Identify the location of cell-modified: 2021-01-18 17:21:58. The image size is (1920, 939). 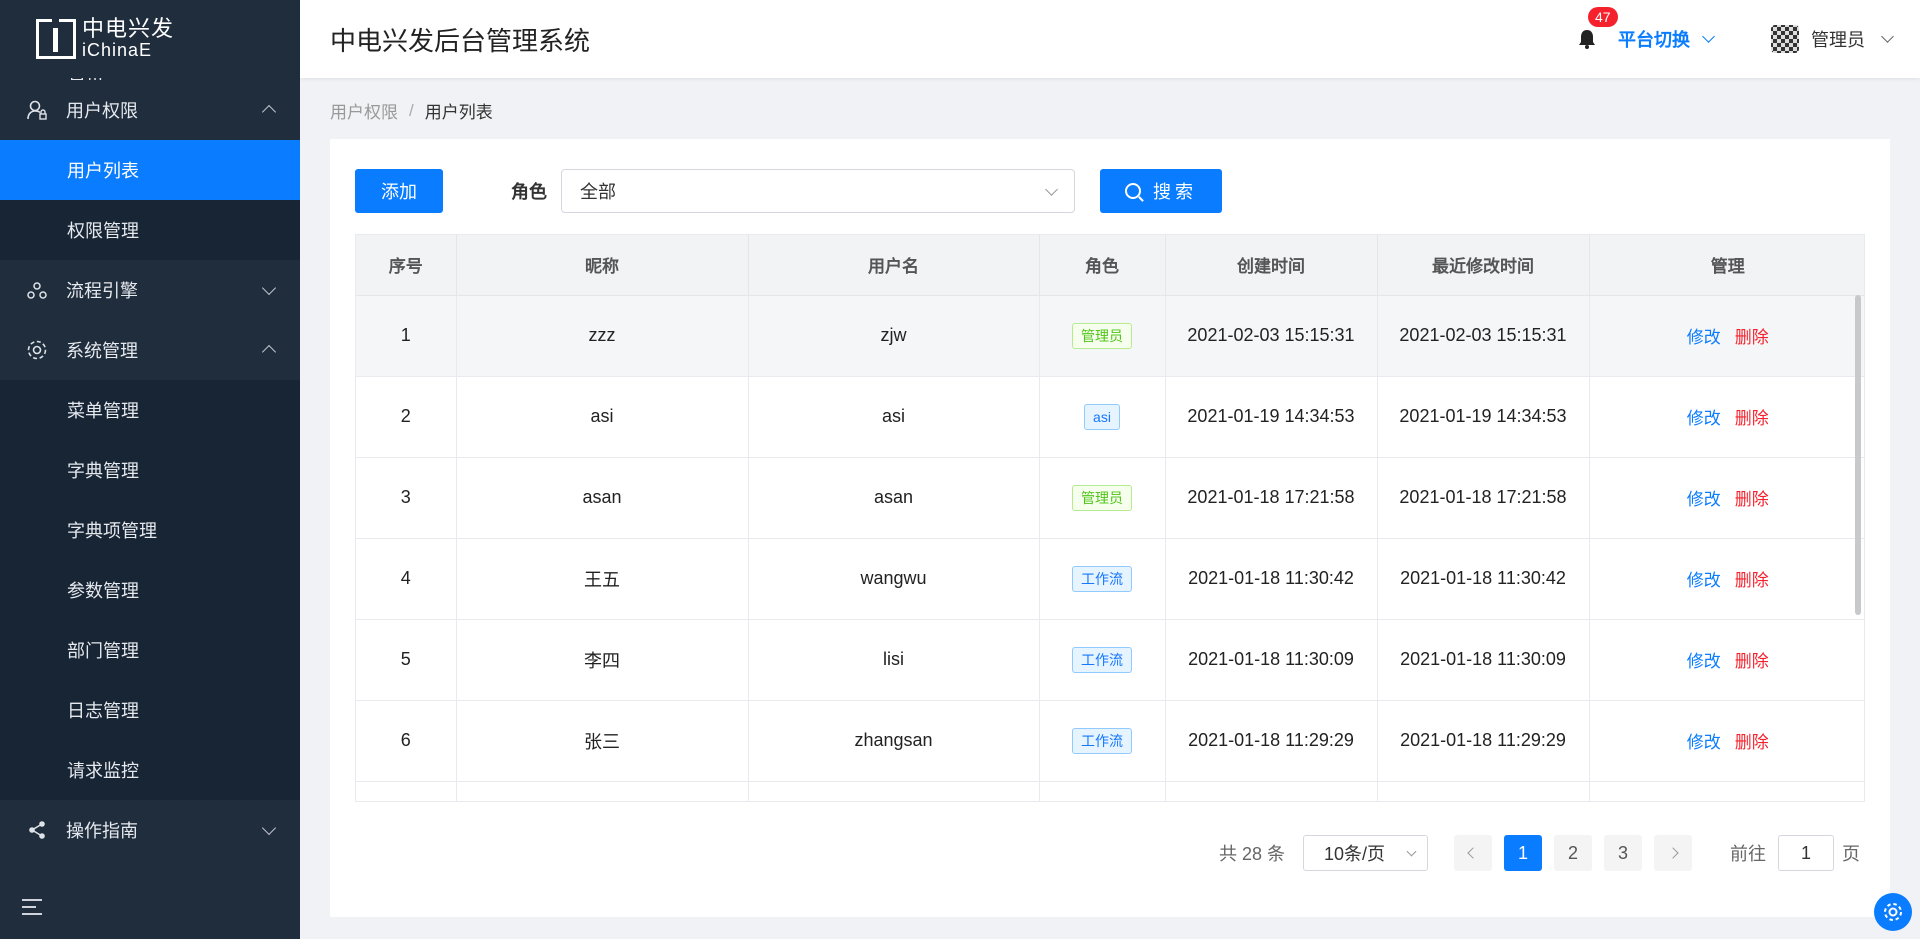
(1483, 498).